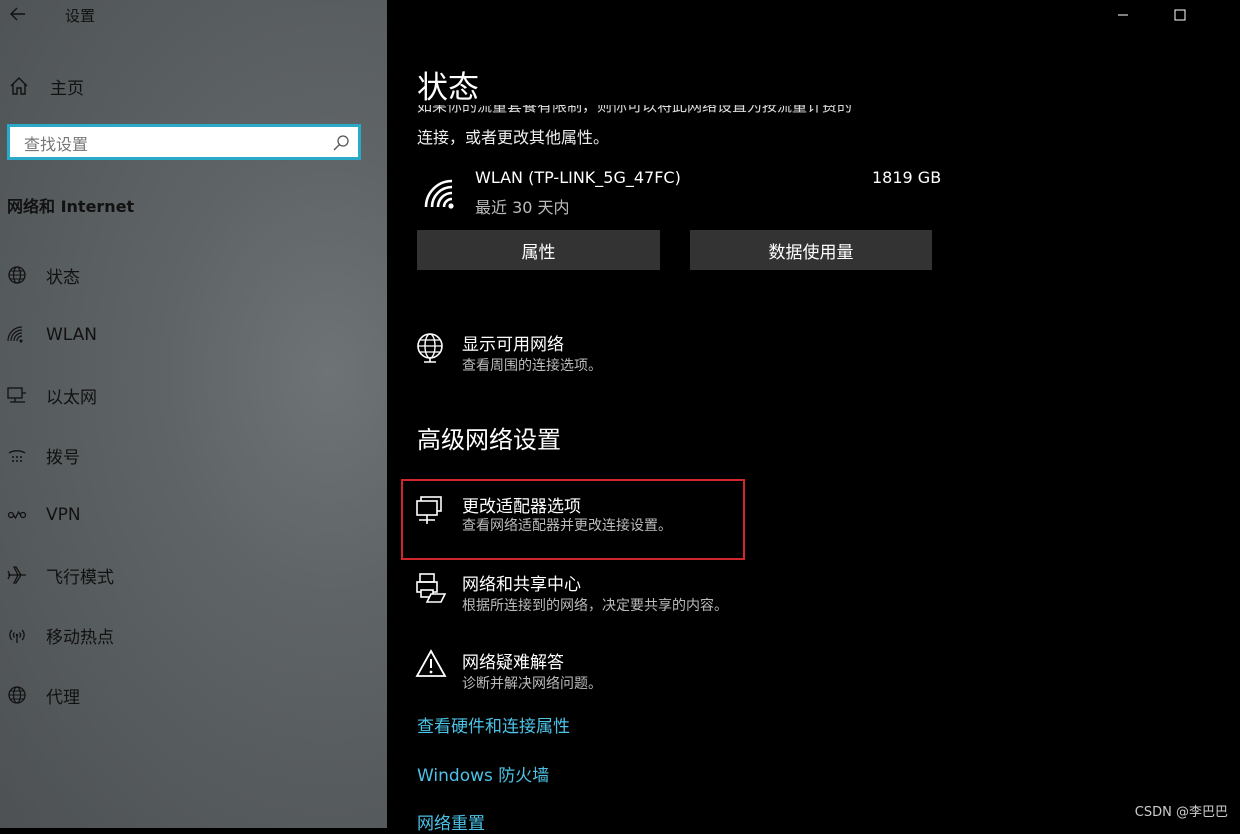 The image size is (1240, 834). What do you see at coordinates (513, 660) in the screenshot?
I see `troubleshoot-link: 网络疑难解答` at bounding box center [513, 660].